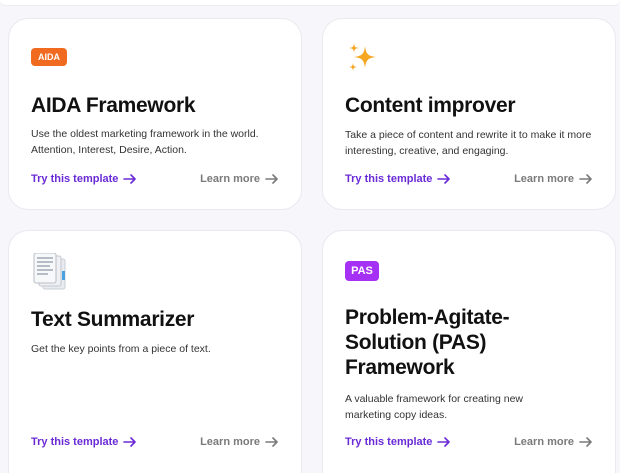 The height and width of the screenshot is (473, 620). What do you see at coordinates (113, 319) in the screenshot?
I see `card-title: Text Summarizer` at bounding box center [113, 319].